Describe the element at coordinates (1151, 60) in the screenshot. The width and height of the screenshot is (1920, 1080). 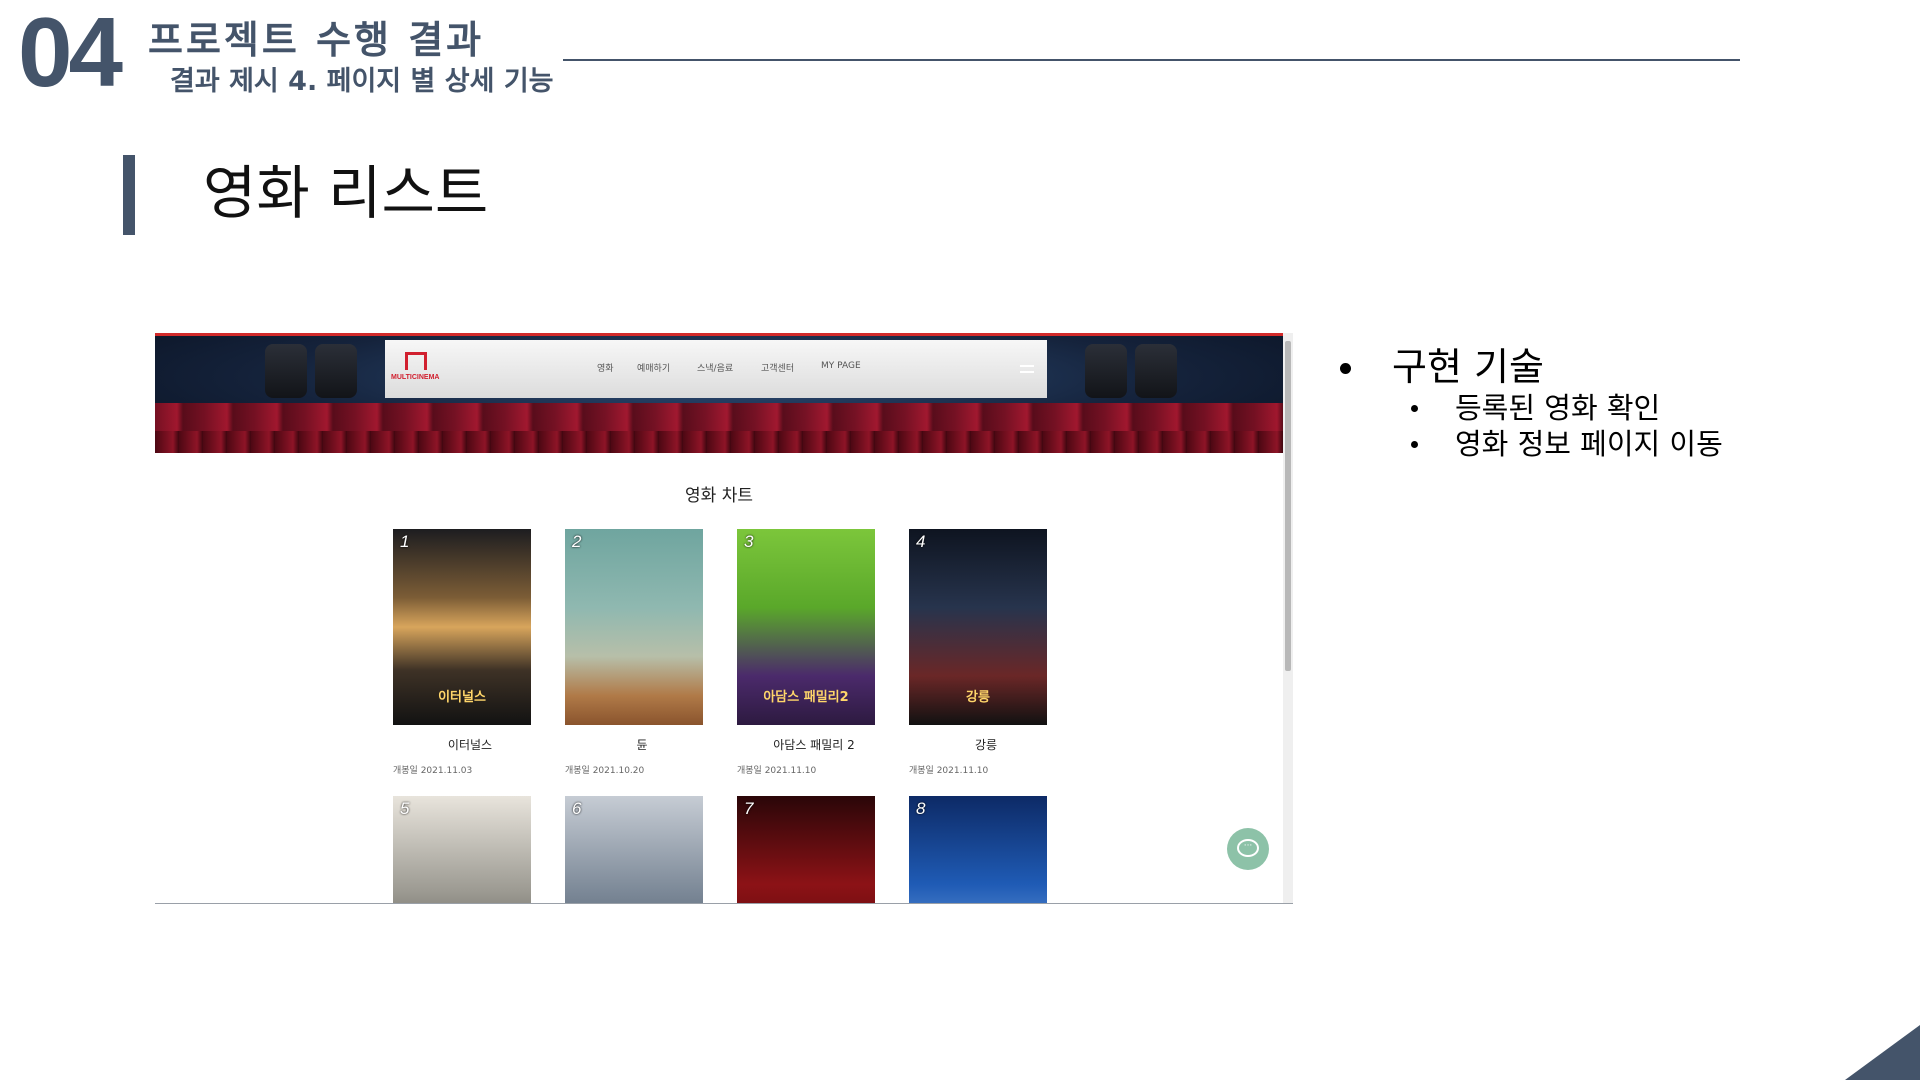
I see `header-divider` at that location.